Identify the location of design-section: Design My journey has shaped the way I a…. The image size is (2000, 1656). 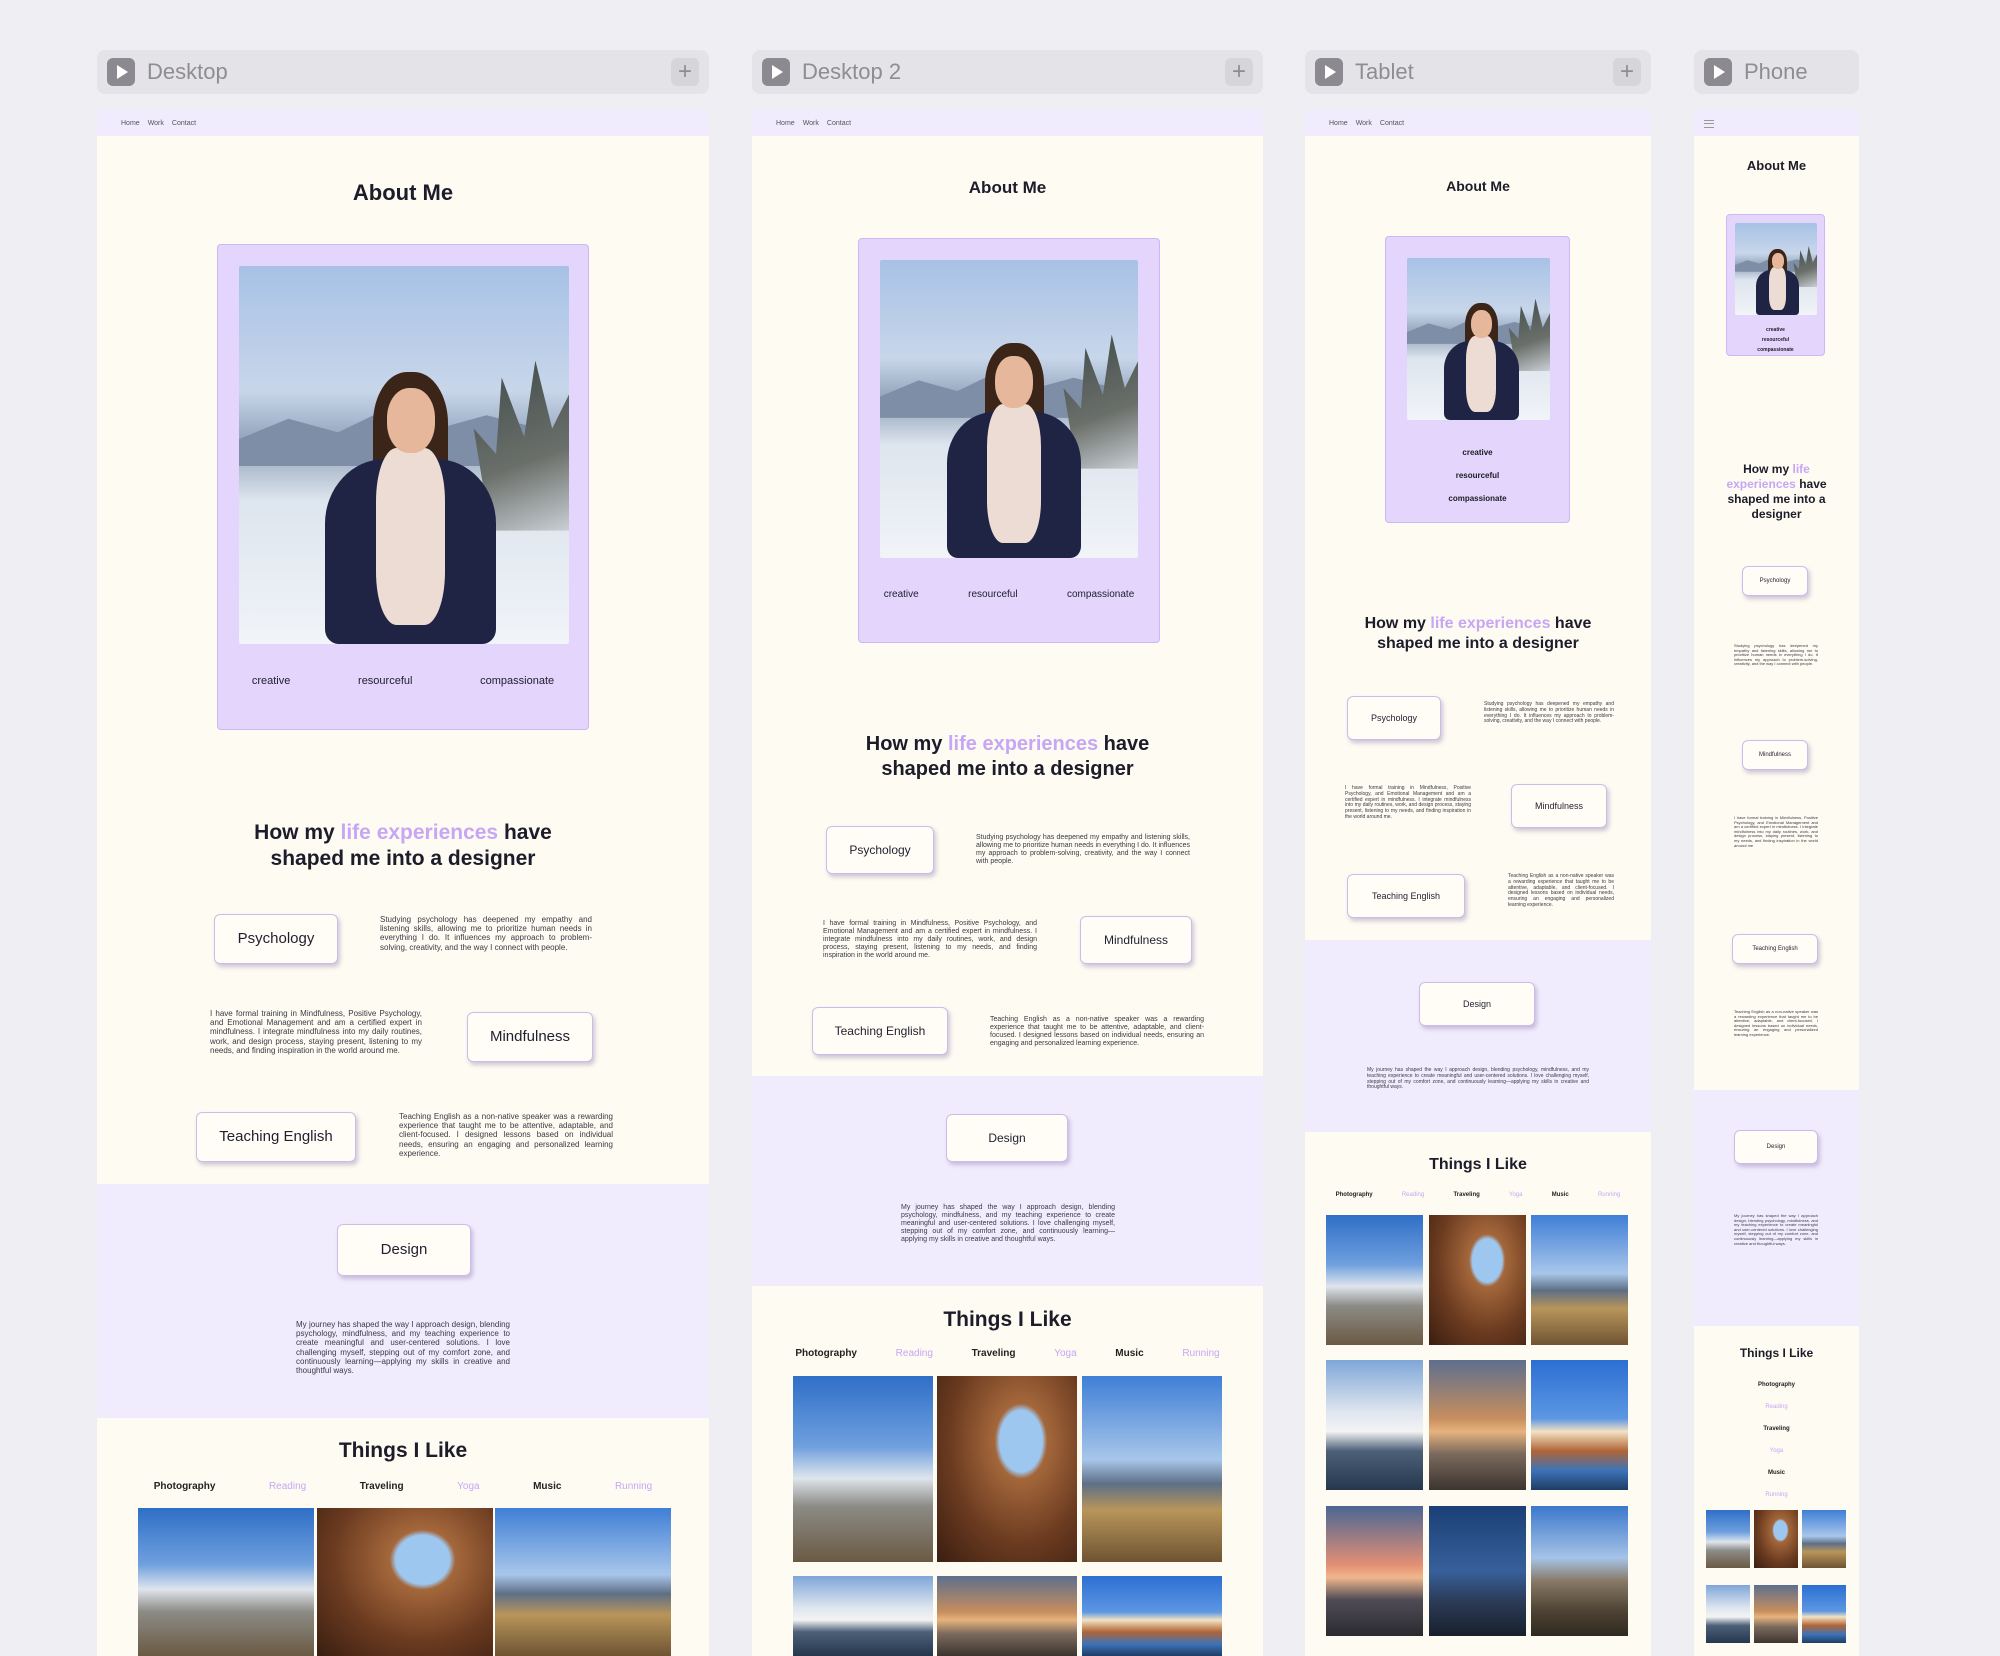
(1007, 1181).